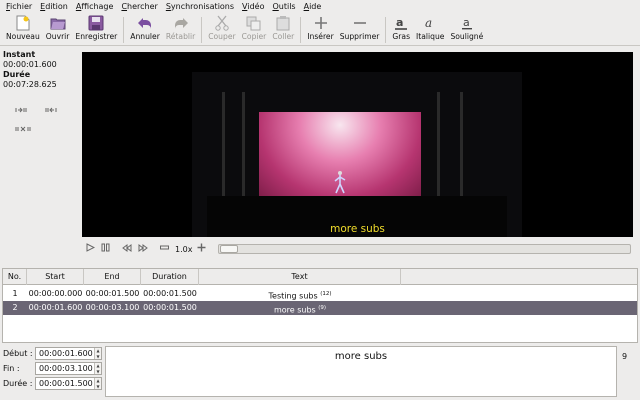 This screenshot has height=400, width=640. I want to click on speed-down-icon, so click(164, 249).